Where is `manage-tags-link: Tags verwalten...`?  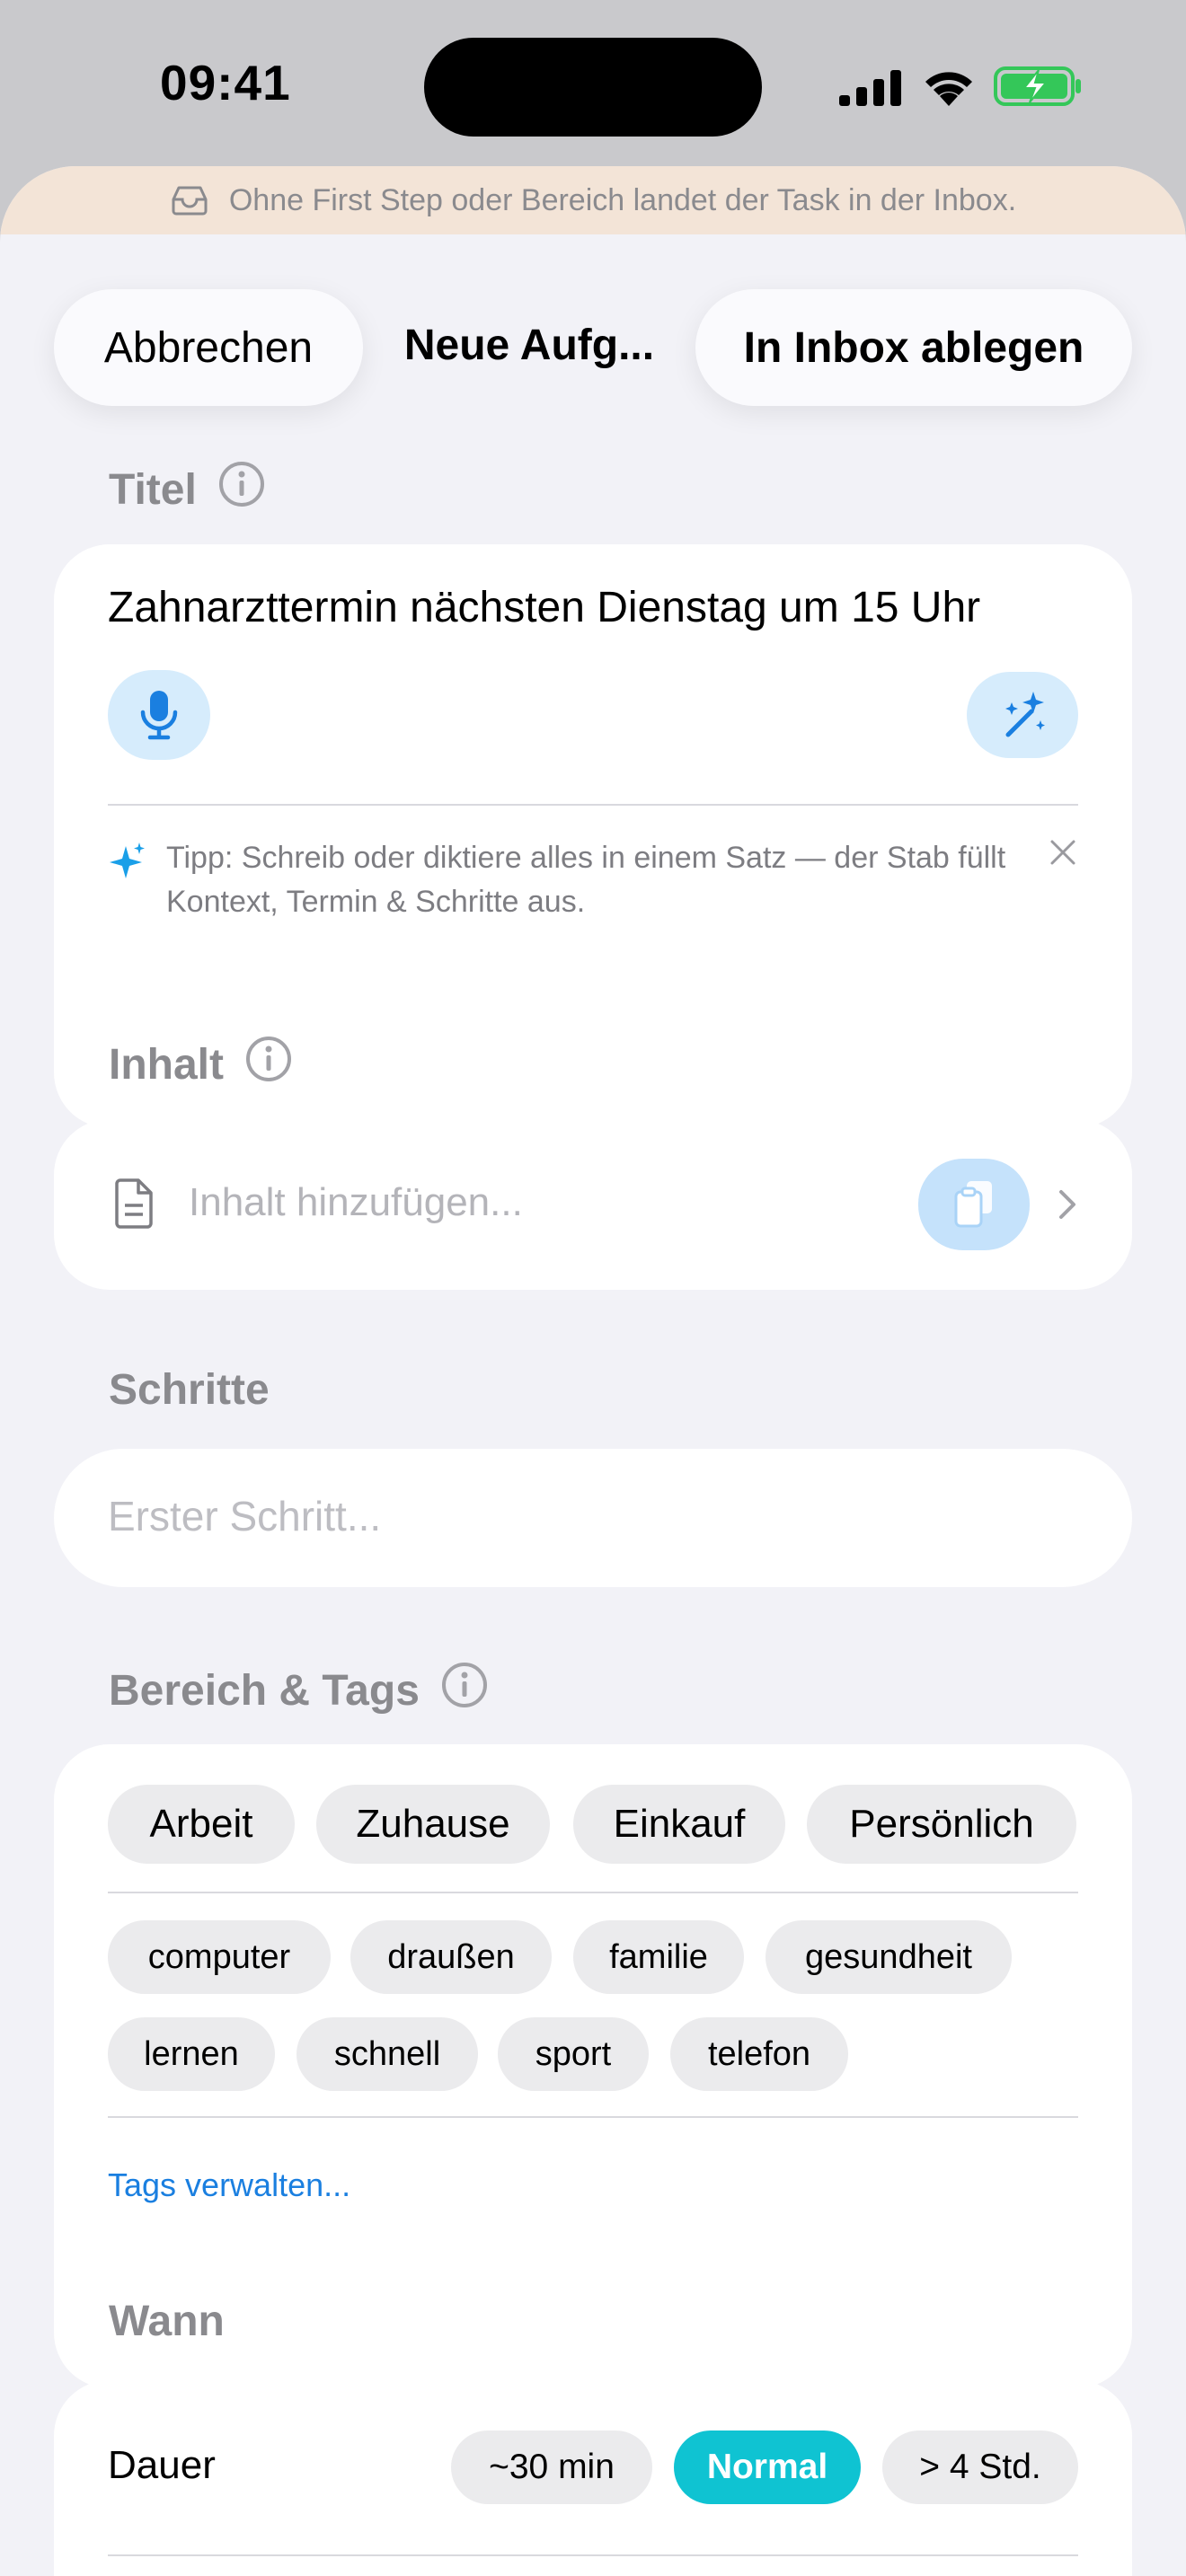
manage-tags-link: Tags verwalten... is located at coordinates (229, 2185).